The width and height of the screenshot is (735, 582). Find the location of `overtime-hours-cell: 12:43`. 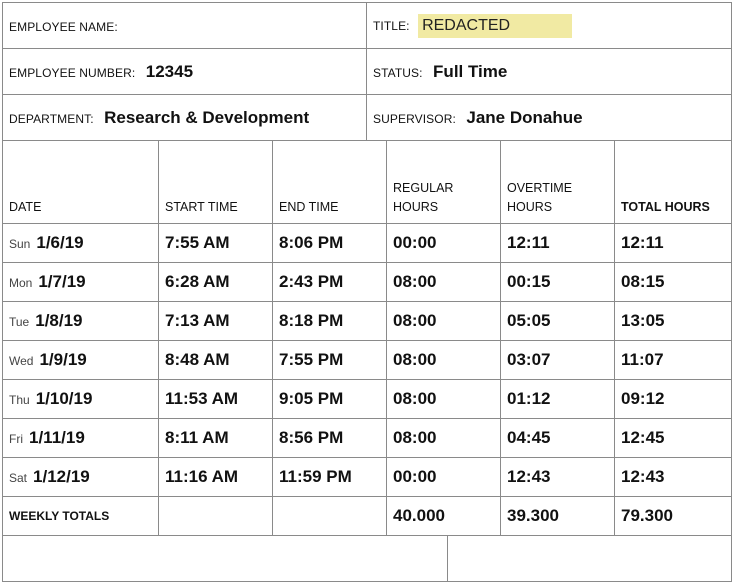

overtime-hours-cell: 12:43 is located at coordinates (557, 477).